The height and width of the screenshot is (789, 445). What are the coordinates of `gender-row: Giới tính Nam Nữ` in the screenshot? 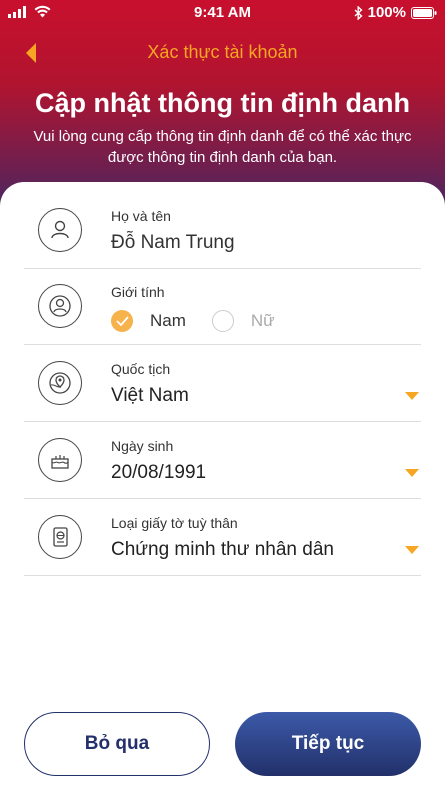 It's located at (222, 306).